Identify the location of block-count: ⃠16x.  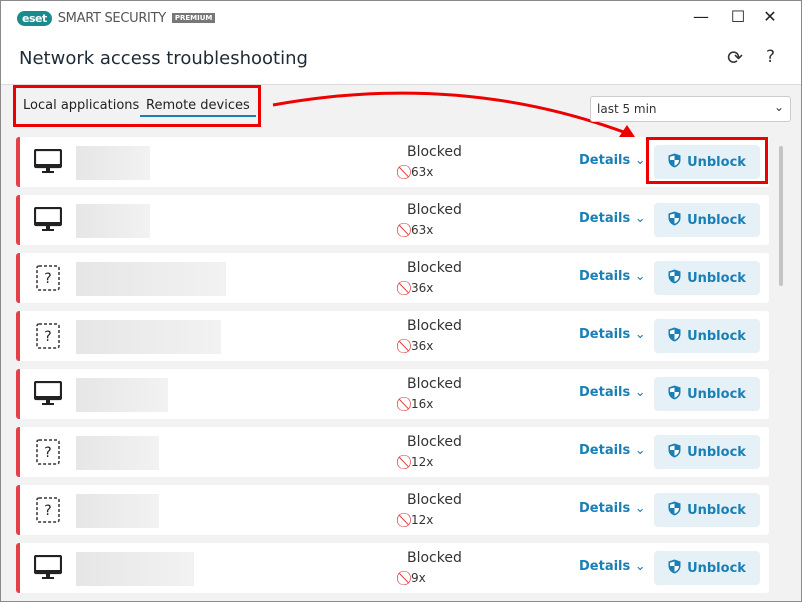
(420, 404).